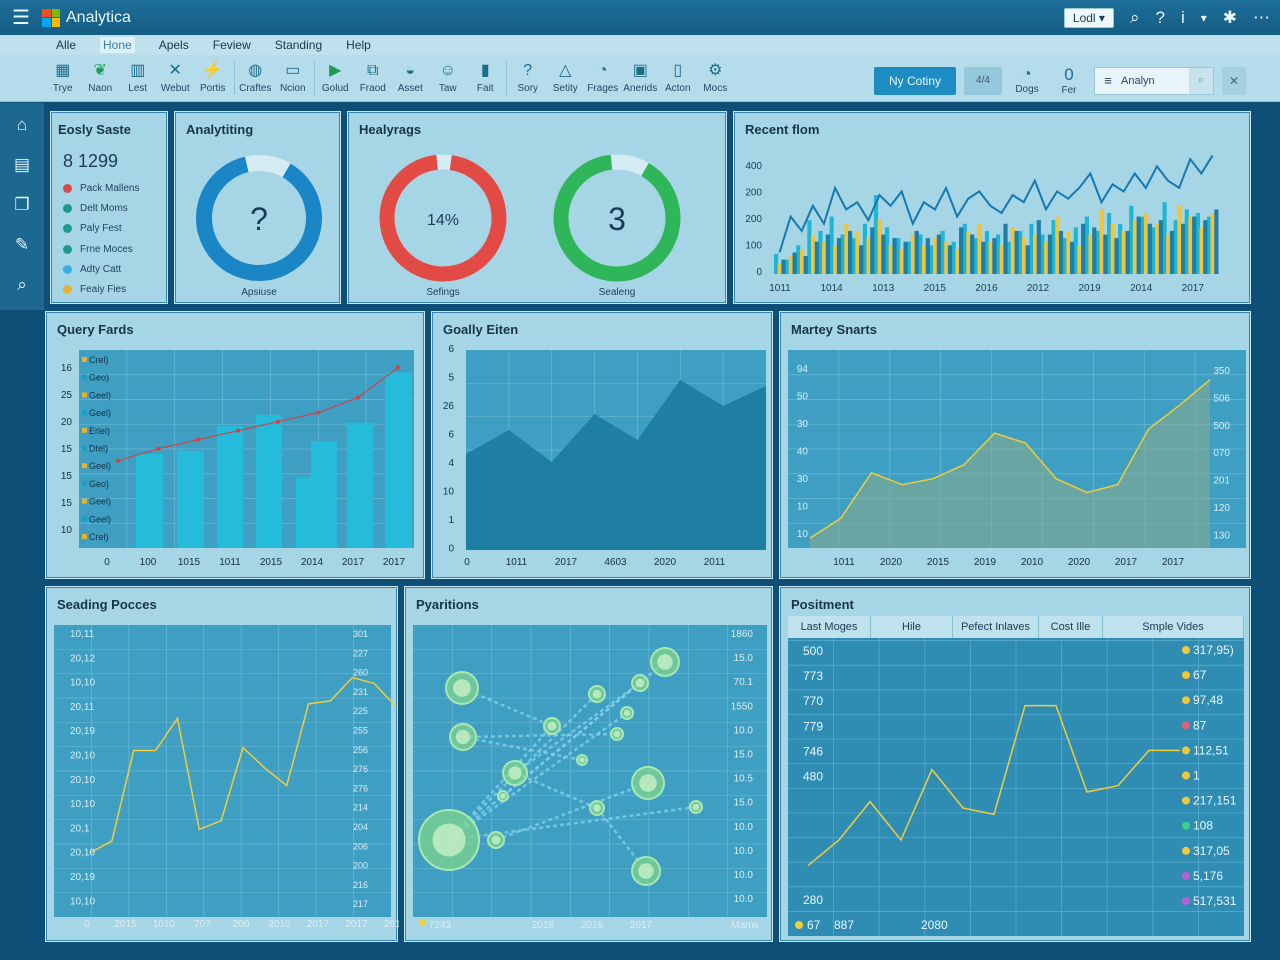  I want to click on tool-label: Naon, so click(100, 88).